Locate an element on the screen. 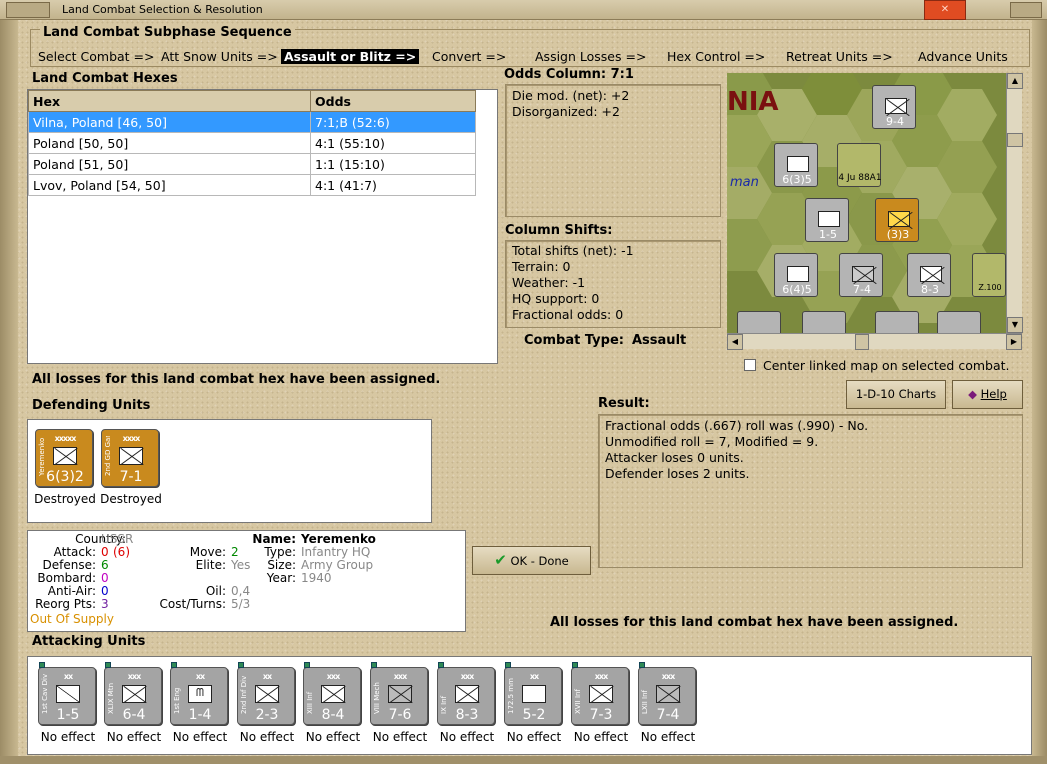 This screenshot has width=1047, height=764. map-unit-counter: 9-4 is located at coordinates (894, 107).